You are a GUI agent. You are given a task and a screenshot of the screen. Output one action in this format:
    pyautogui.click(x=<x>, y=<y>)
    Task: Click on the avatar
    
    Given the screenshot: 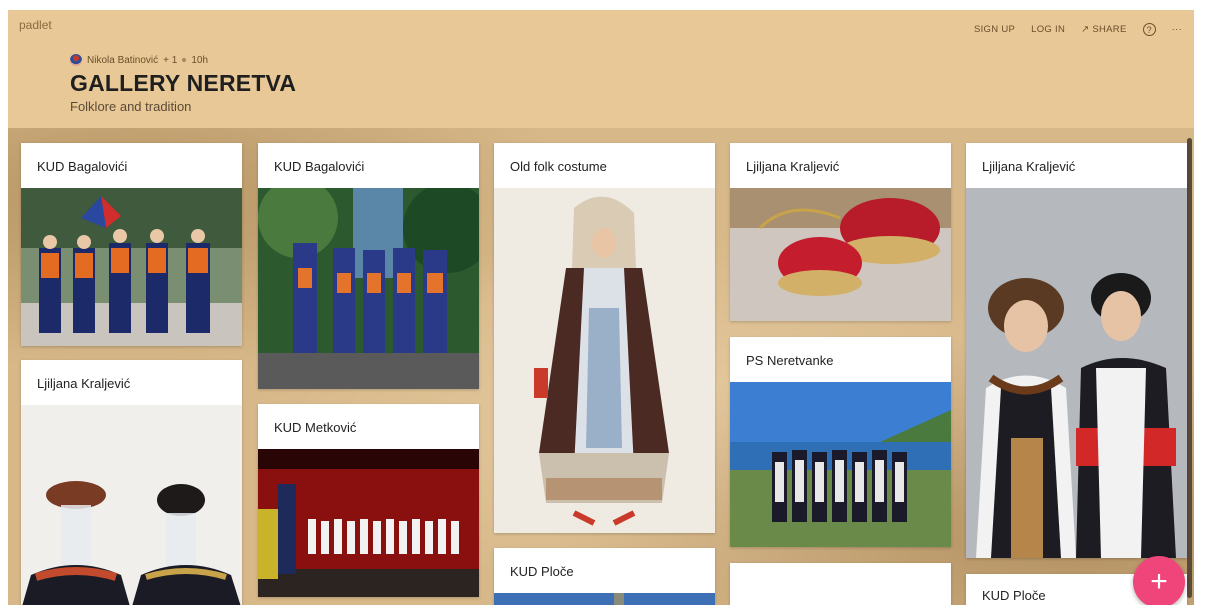 What is the action you would take?
    pyautogui.click(x=76, y=60)
    